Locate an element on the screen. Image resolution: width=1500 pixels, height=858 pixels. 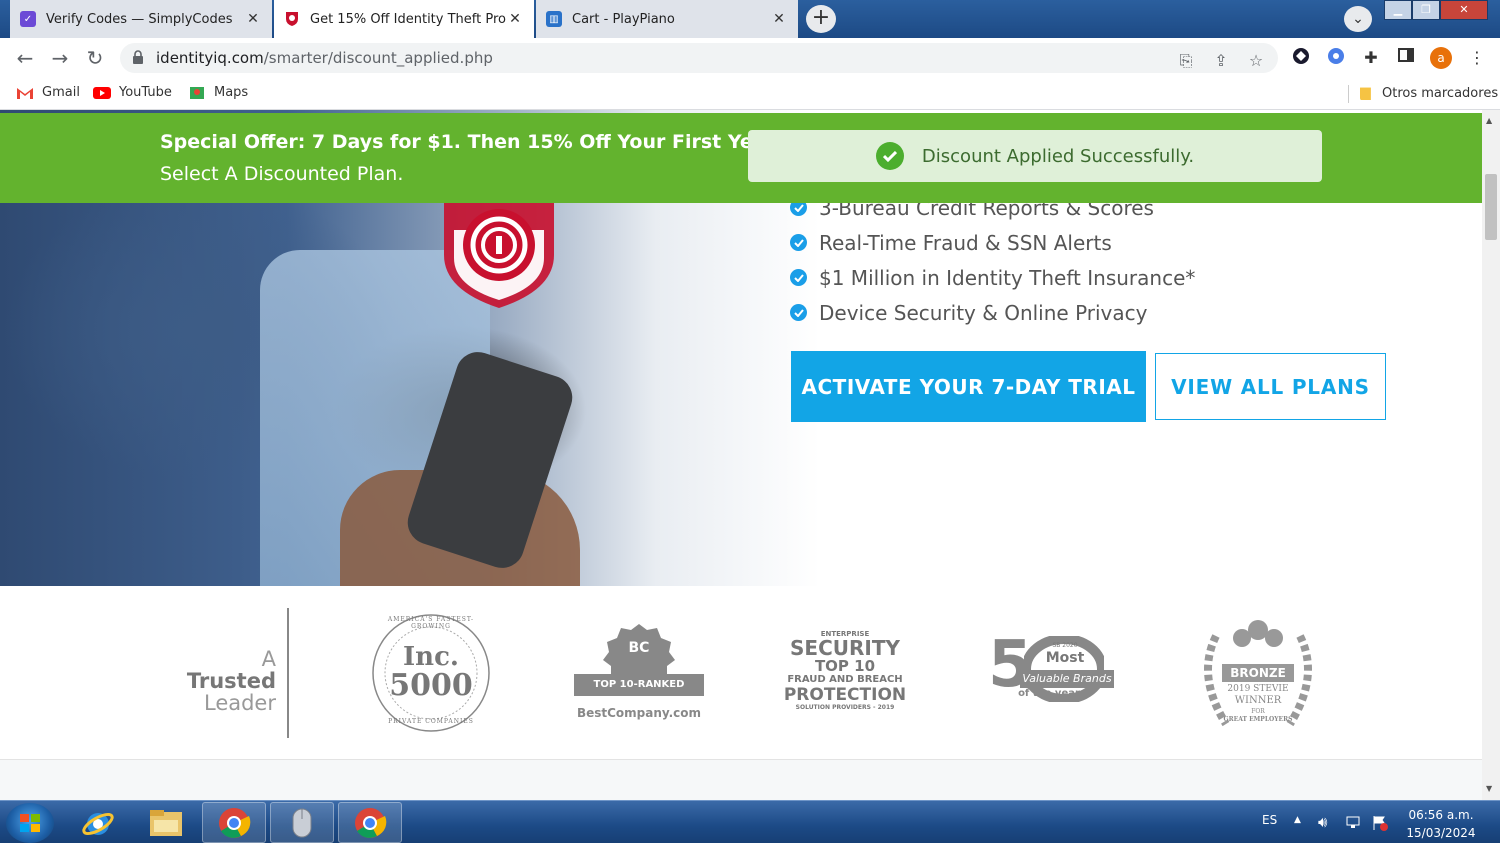
tab-simplycodes: ✓ Verify Codes — SimplyCodes ✕ is located at coordinates (141, 19).